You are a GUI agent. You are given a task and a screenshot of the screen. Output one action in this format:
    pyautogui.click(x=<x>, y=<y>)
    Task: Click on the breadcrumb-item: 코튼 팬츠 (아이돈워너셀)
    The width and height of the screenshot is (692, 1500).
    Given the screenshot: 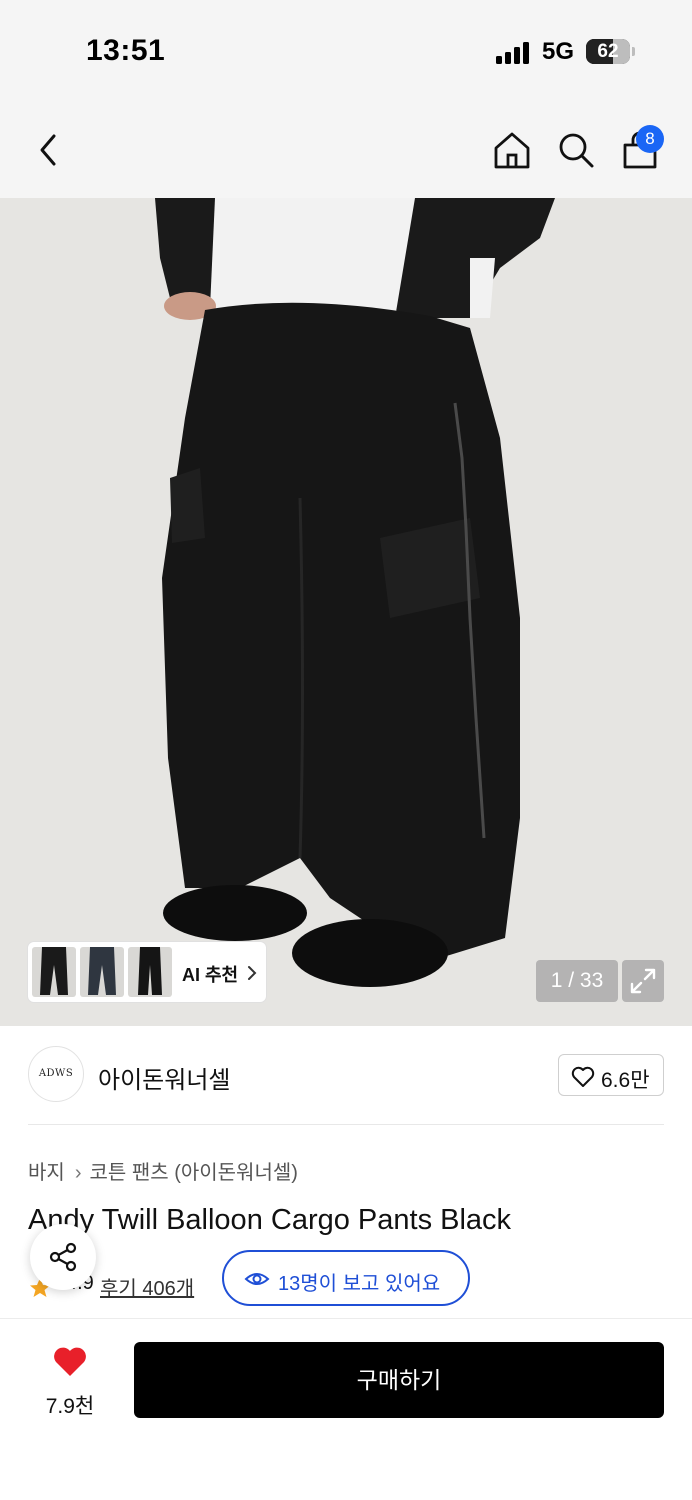 What is the action you would take?
    pyautogui.click(x=193, y=1173)
    